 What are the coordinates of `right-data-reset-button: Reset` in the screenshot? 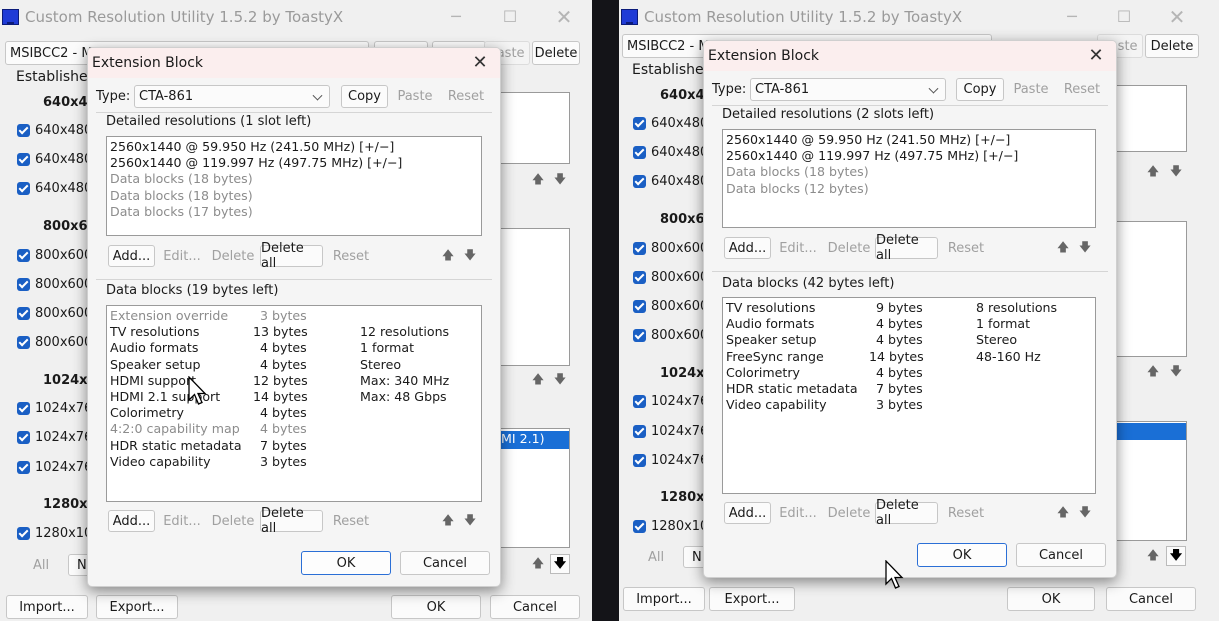 It's located at (966, 513).